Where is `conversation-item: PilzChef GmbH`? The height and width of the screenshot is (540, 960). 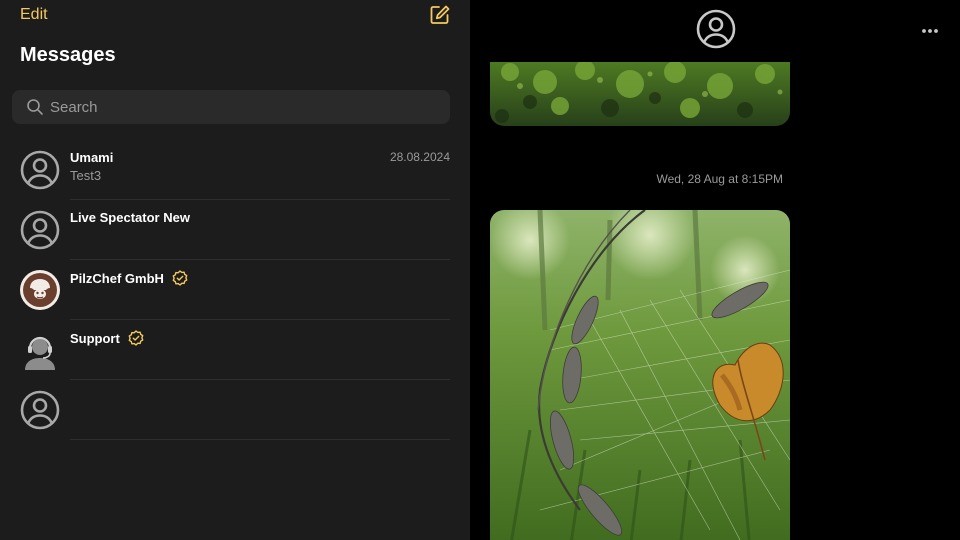 conversation-item: PilzChef GmbH is located at coordinates (235, 290).